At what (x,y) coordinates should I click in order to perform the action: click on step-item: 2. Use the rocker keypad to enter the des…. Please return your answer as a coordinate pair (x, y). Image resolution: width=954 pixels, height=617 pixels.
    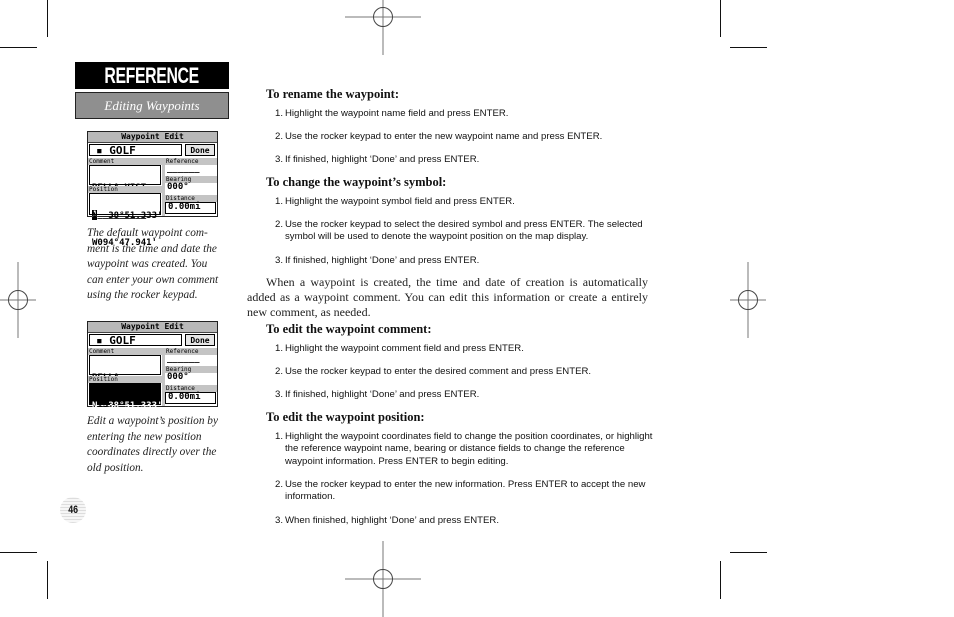
    Looking at the image, I should click on (433, 371).